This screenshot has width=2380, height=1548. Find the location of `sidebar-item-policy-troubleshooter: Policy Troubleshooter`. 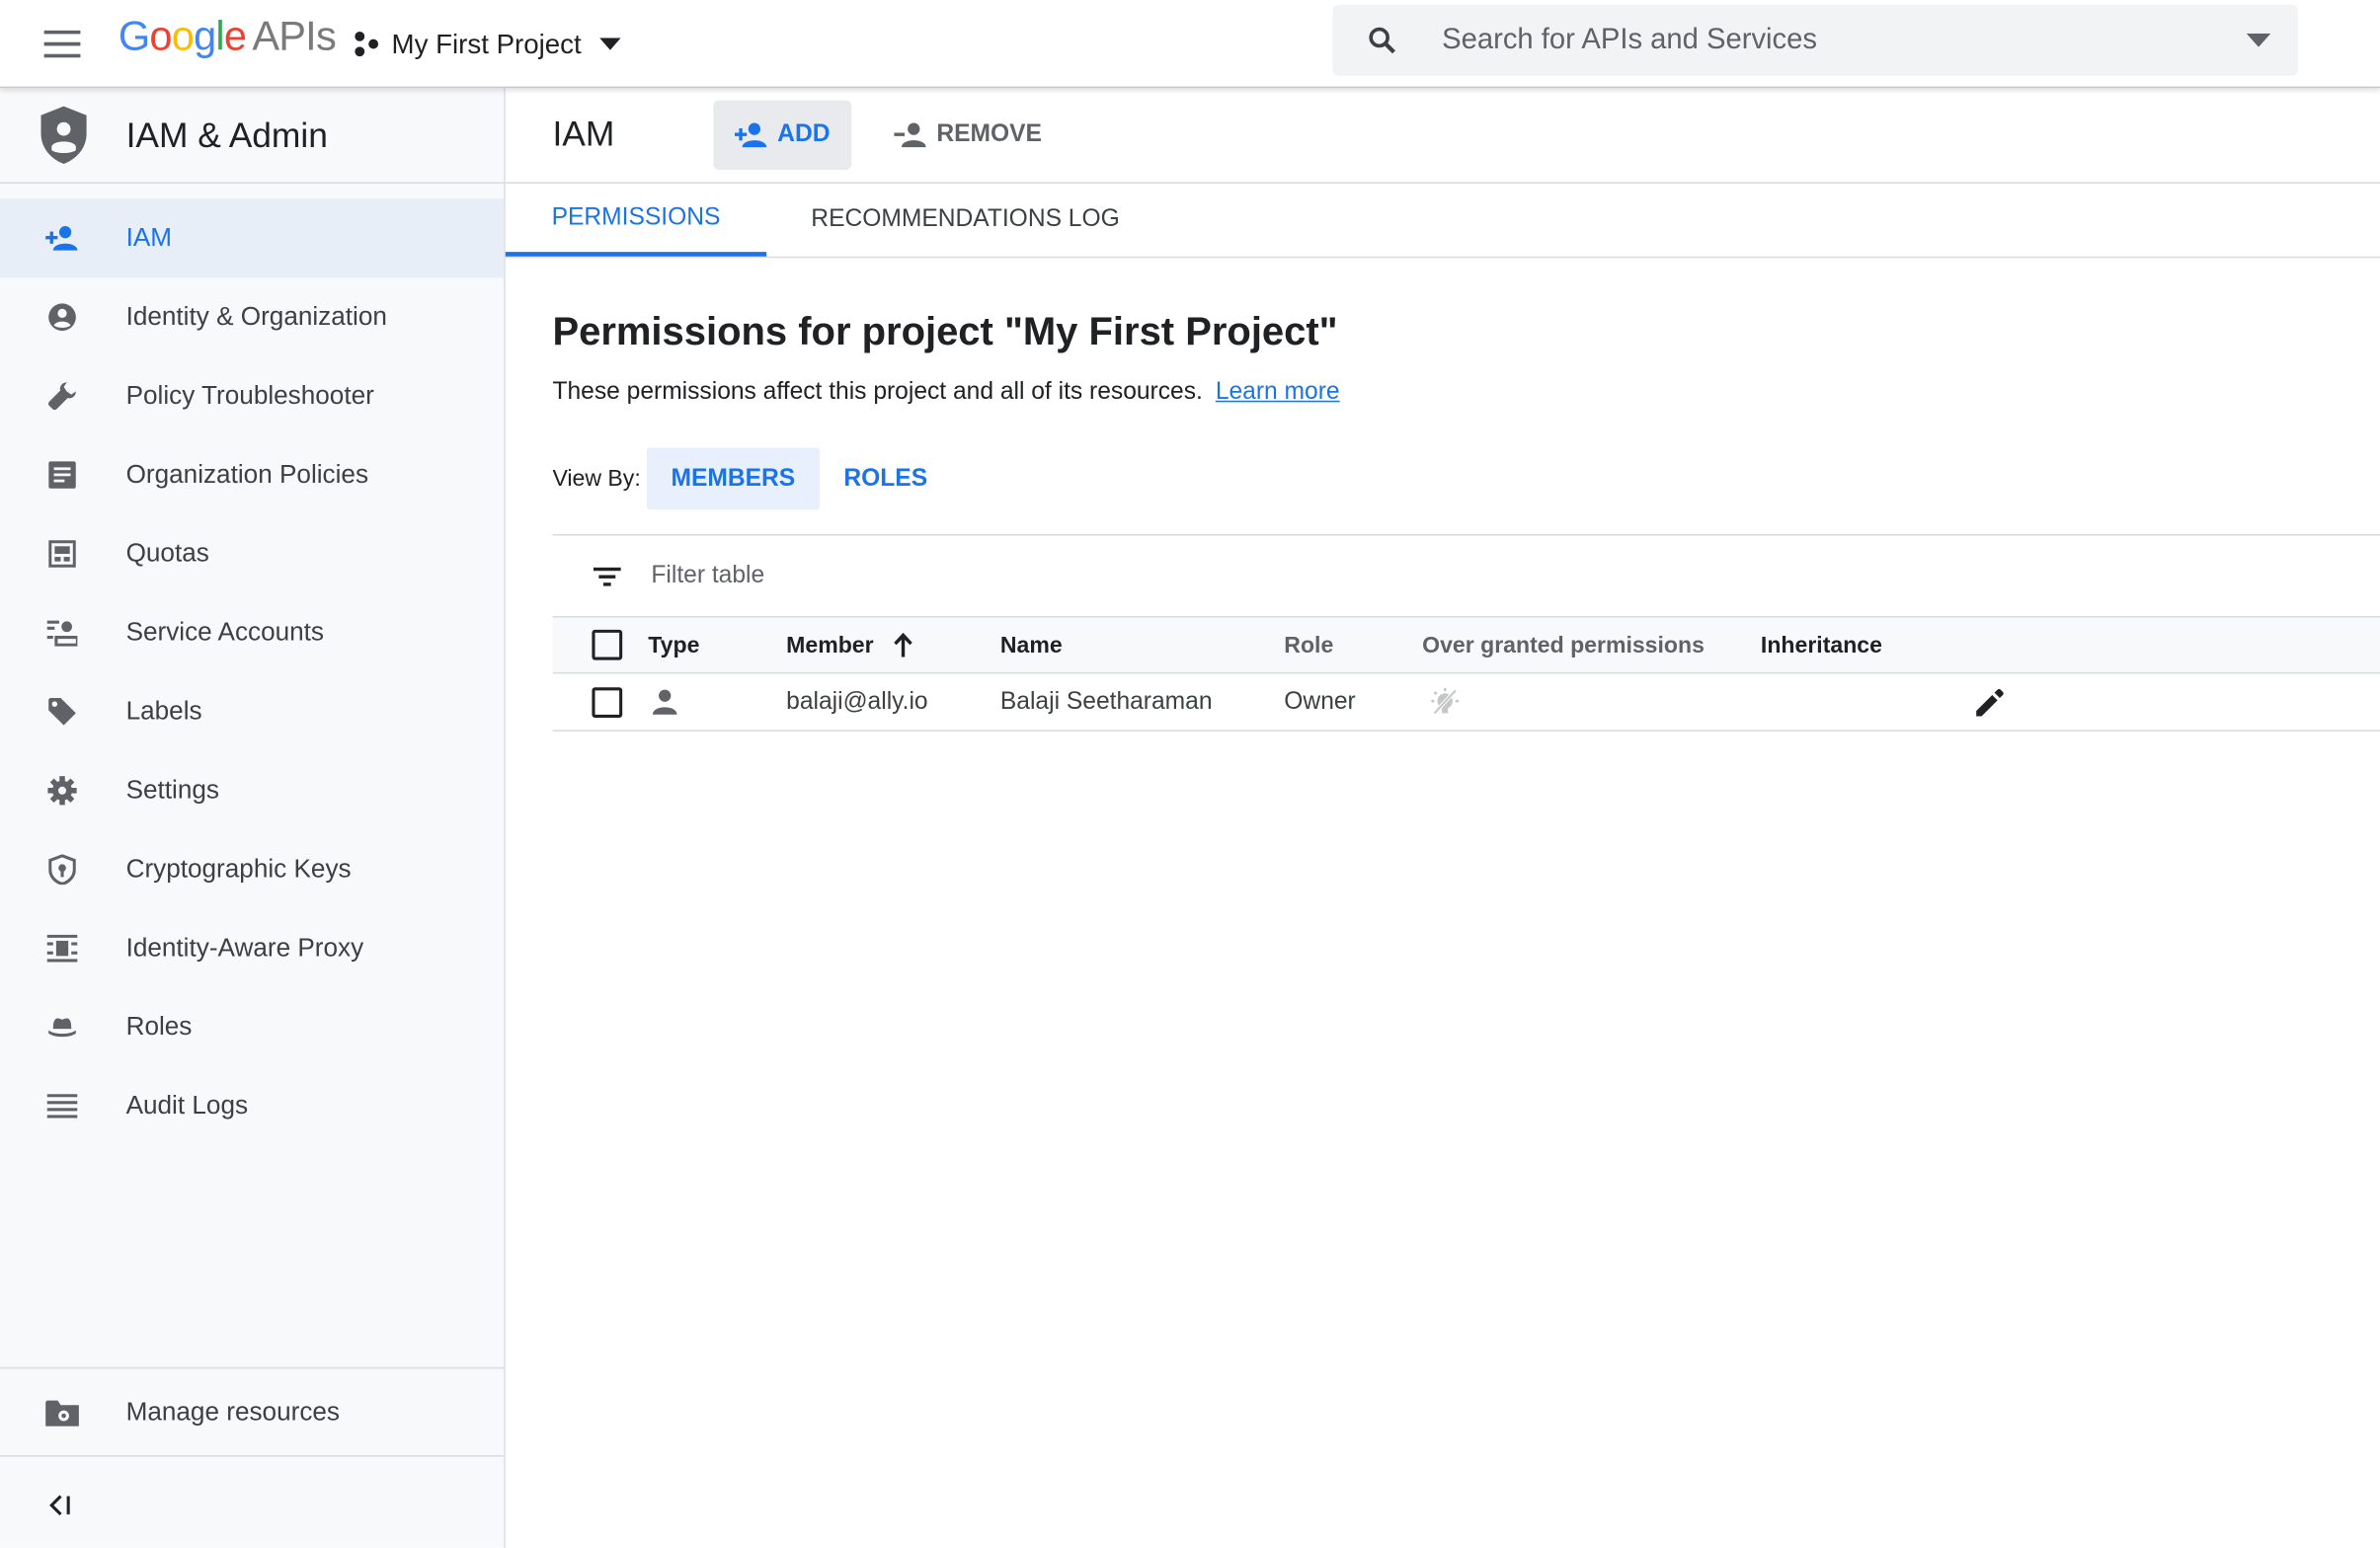

sidebar-item-policy-troubleshooter: Policy Troubleshooter is located at coordinates (252, 395).